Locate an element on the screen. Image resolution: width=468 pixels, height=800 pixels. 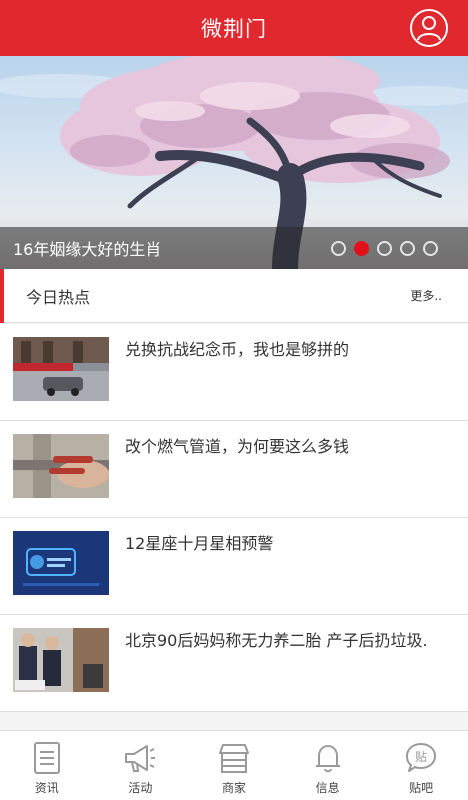
section-title: 今日热点 is located at coordinates (58, 297).